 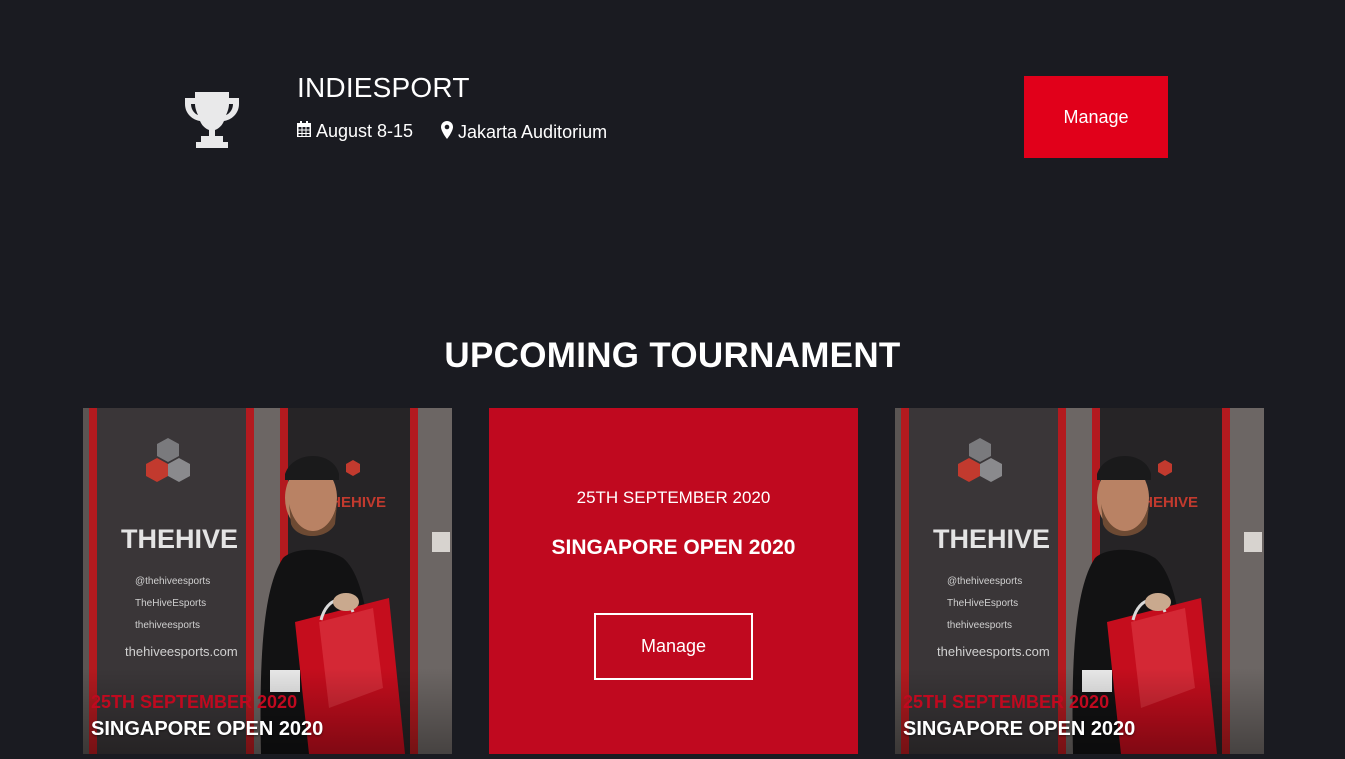 I want to click on event-location: Jakarta Auditorium, so click(x=524, y=132).